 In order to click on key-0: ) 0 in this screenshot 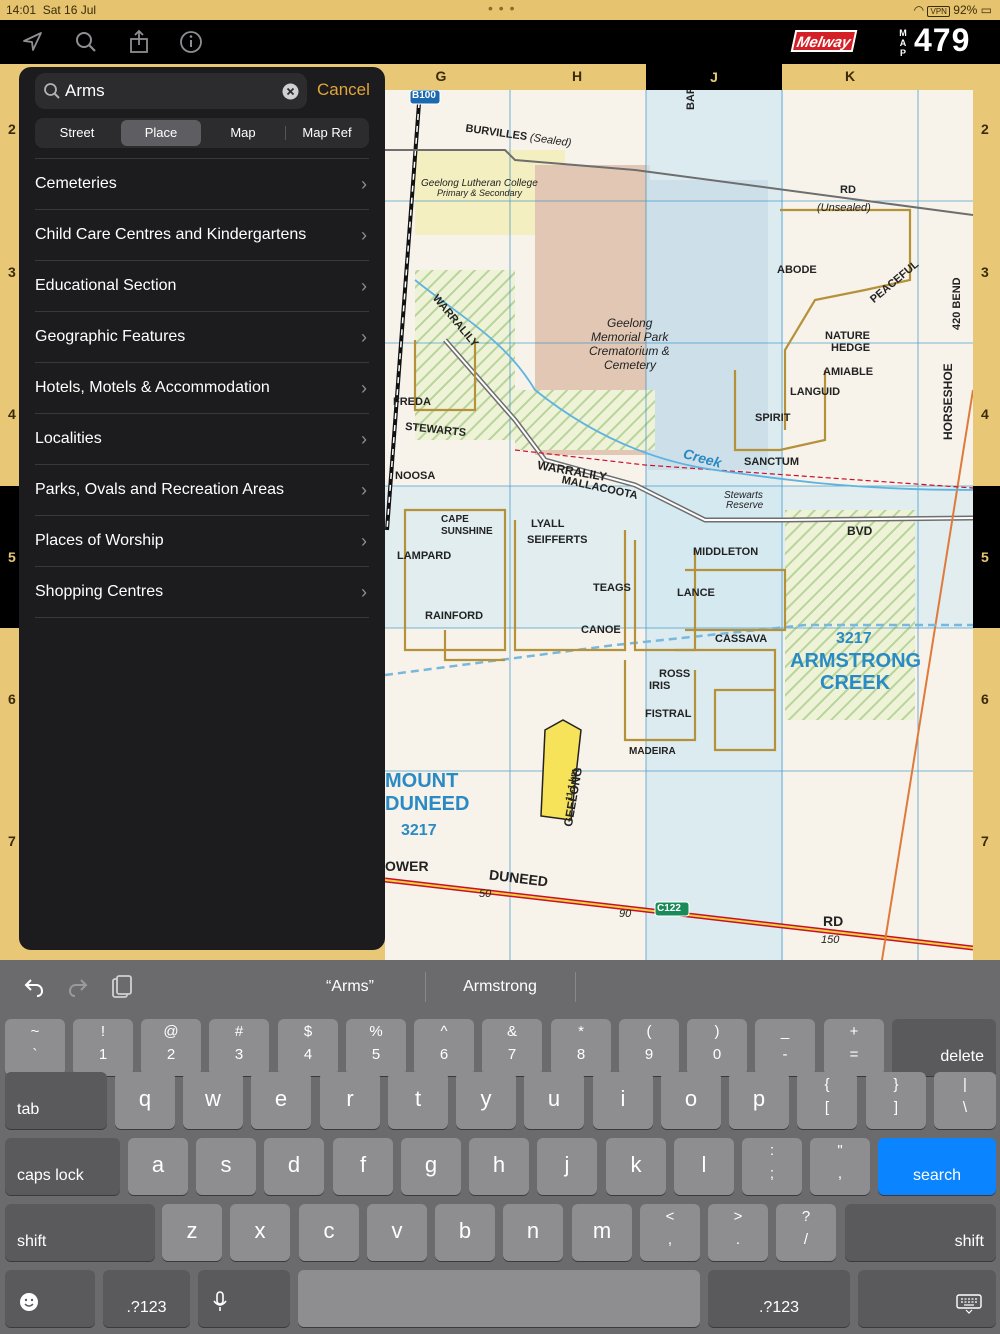, I will do `click(717, 1047)`.